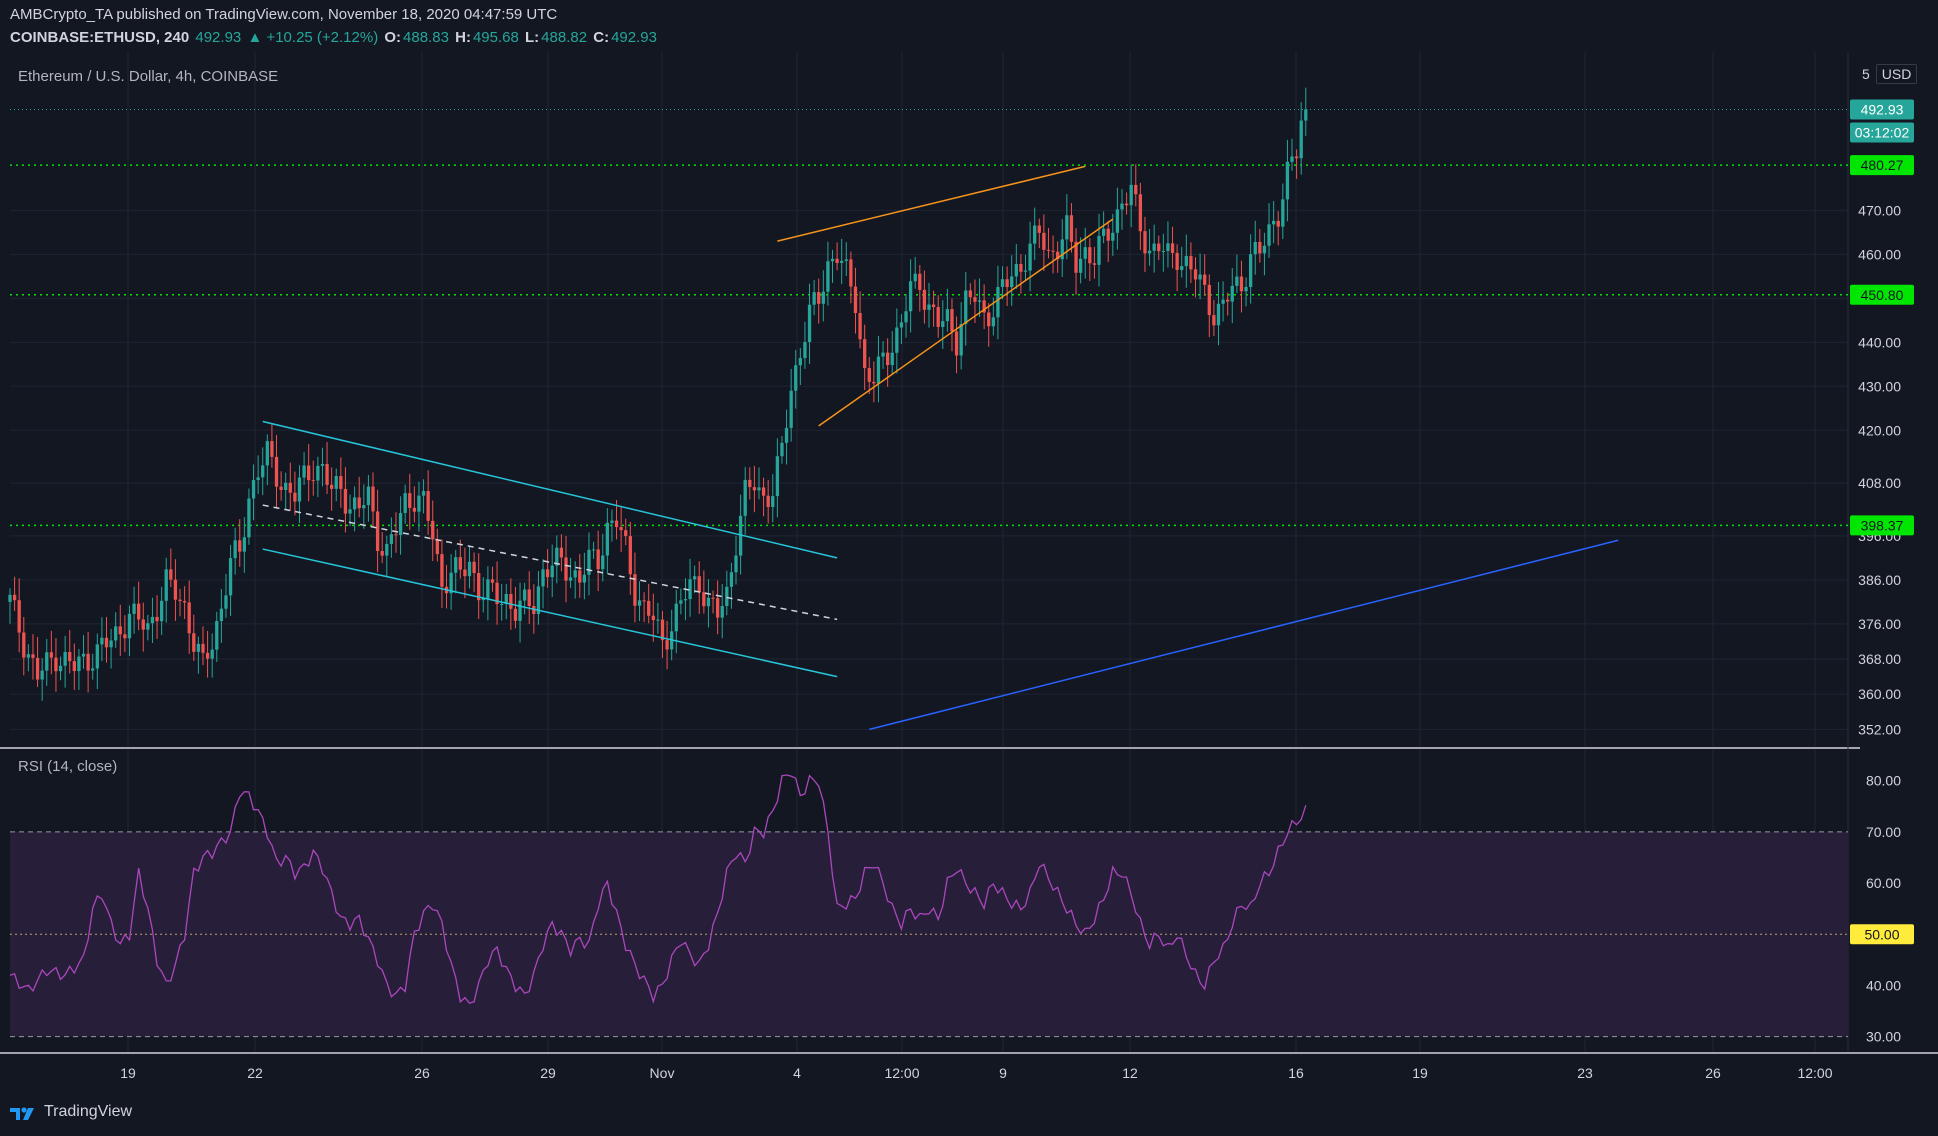  I want to click on price-tick-label: 420.00, so click(1879, 430).